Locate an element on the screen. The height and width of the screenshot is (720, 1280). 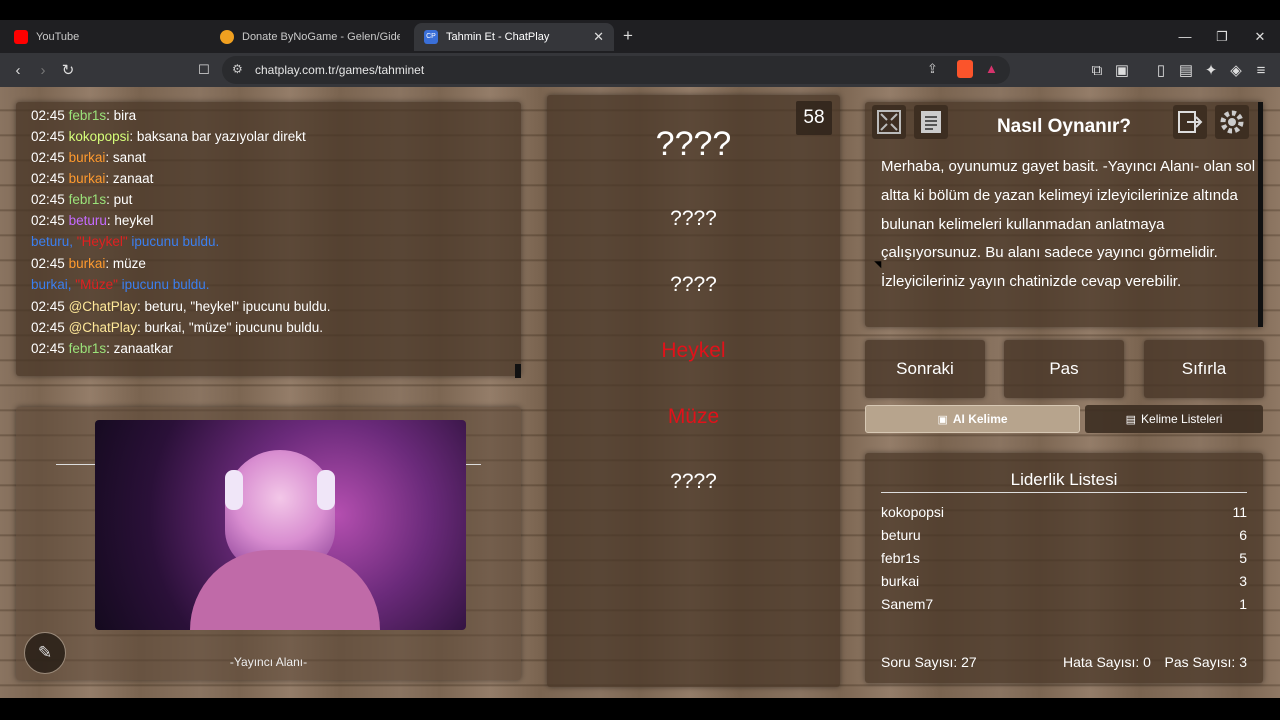
chat-message: 02:45 febr1s: put is located at coordinates (82, 199).